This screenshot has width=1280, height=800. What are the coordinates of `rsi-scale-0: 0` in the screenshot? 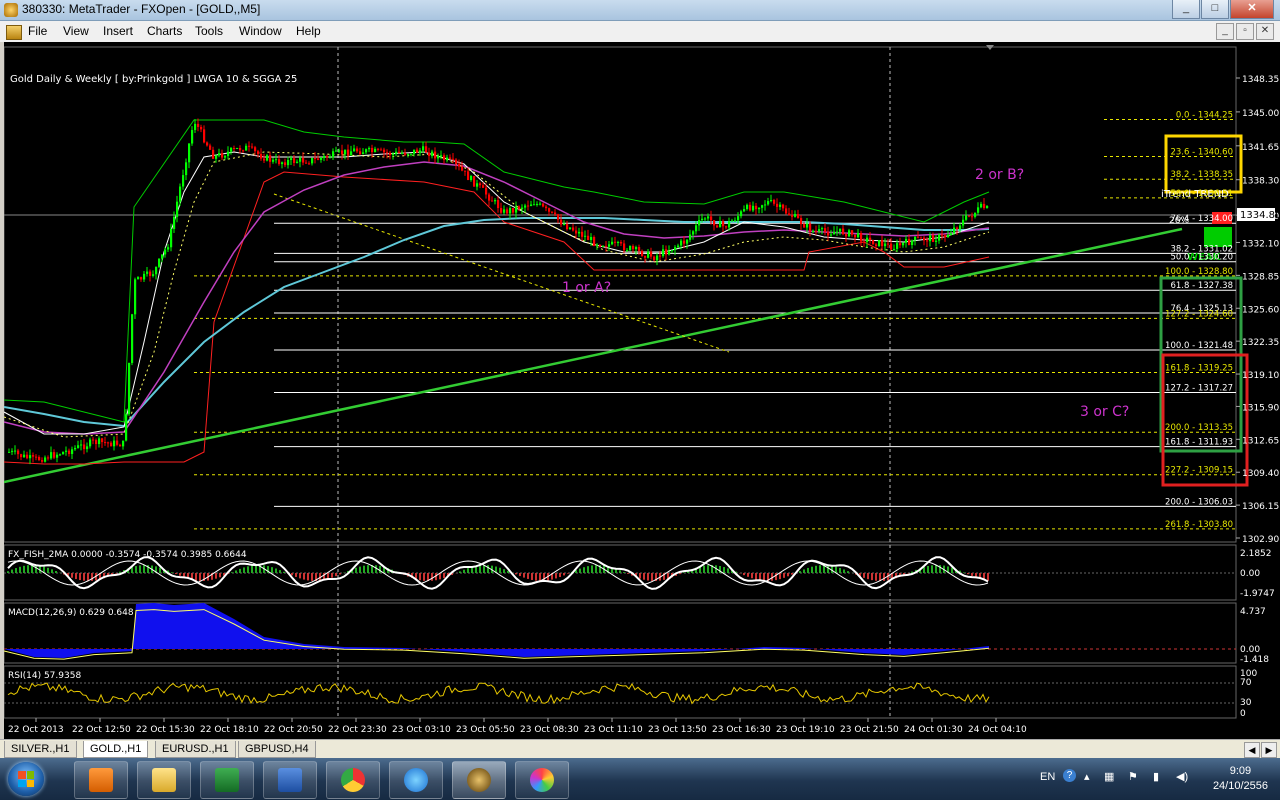 It's located at (1243, 714).